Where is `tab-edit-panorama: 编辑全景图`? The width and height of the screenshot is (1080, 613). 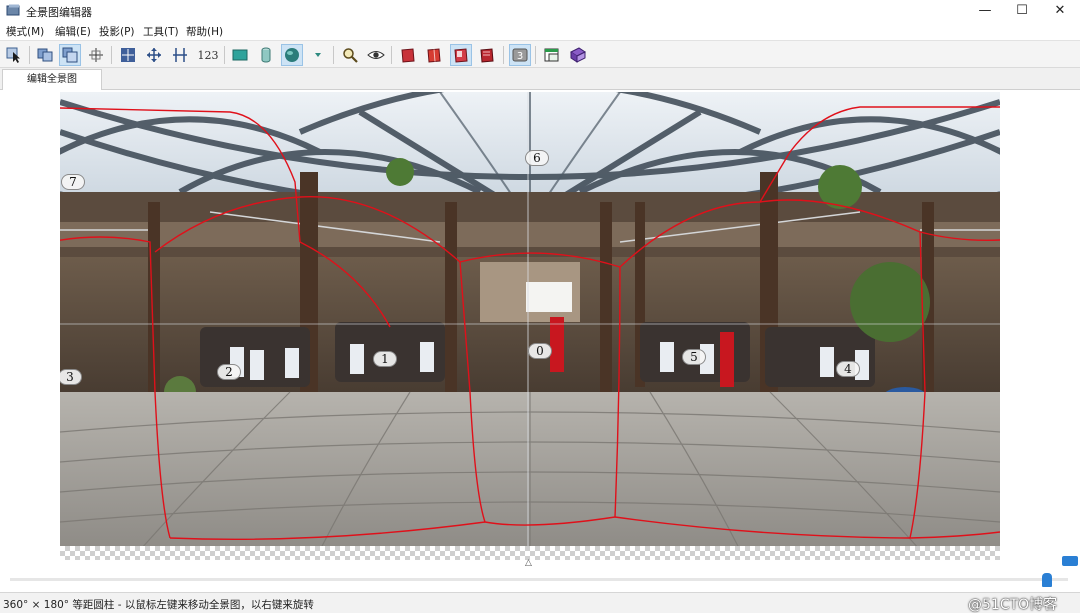
tab-edit-panorama: 编辑全景图 is located at coordinates (52, 79).